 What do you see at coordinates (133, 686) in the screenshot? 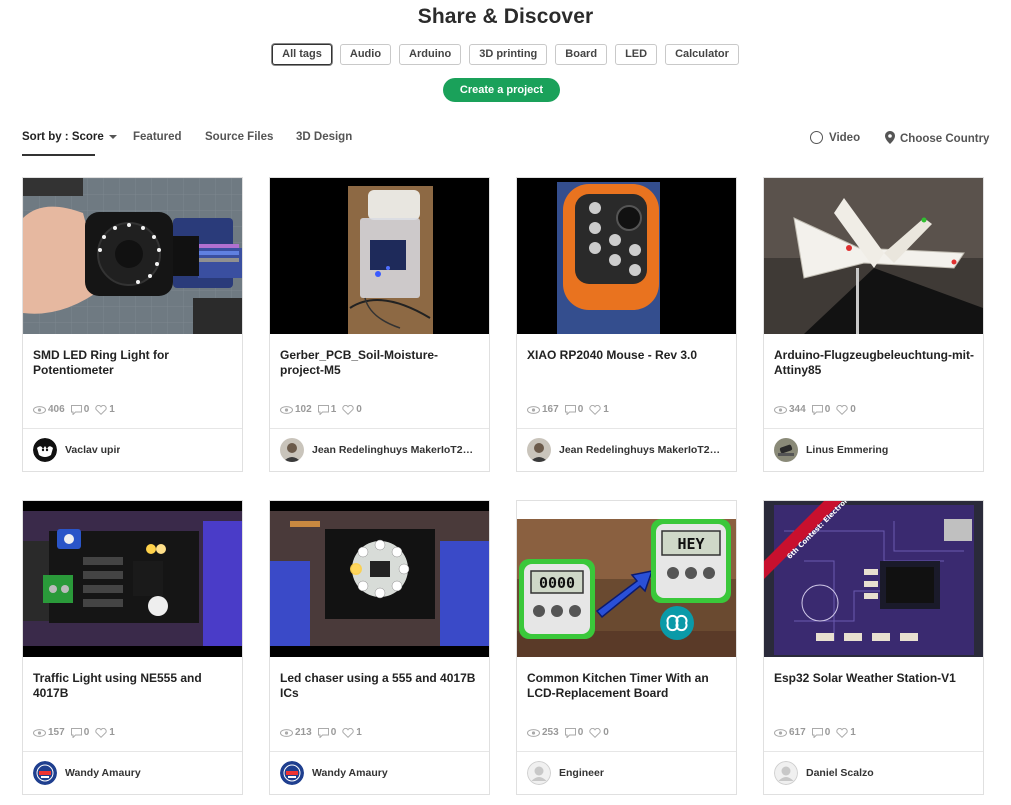
I see `project-title: Traffic Light using NE555 and 4017B` at bounding box center [133, 686].